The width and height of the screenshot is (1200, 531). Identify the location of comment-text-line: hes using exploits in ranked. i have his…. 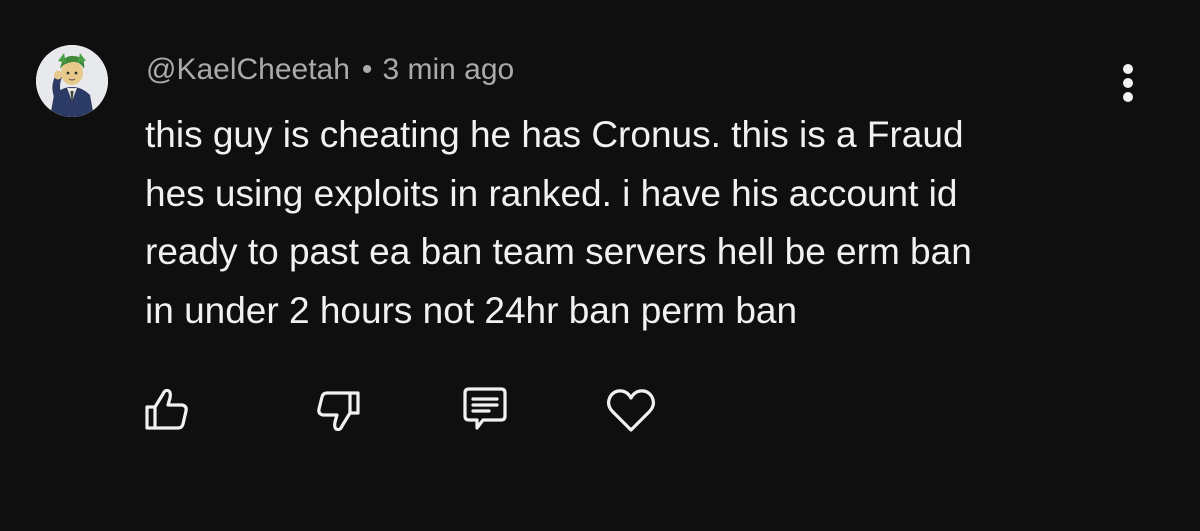
(551, 193).